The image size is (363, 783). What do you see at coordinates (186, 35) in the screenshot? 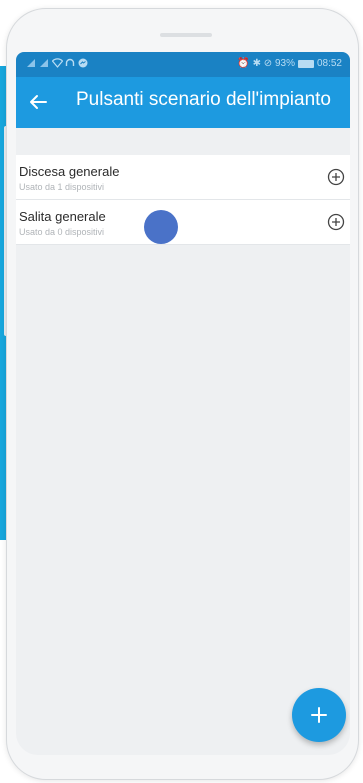
I see `phone-speaker` at bounding box center [186, 35].